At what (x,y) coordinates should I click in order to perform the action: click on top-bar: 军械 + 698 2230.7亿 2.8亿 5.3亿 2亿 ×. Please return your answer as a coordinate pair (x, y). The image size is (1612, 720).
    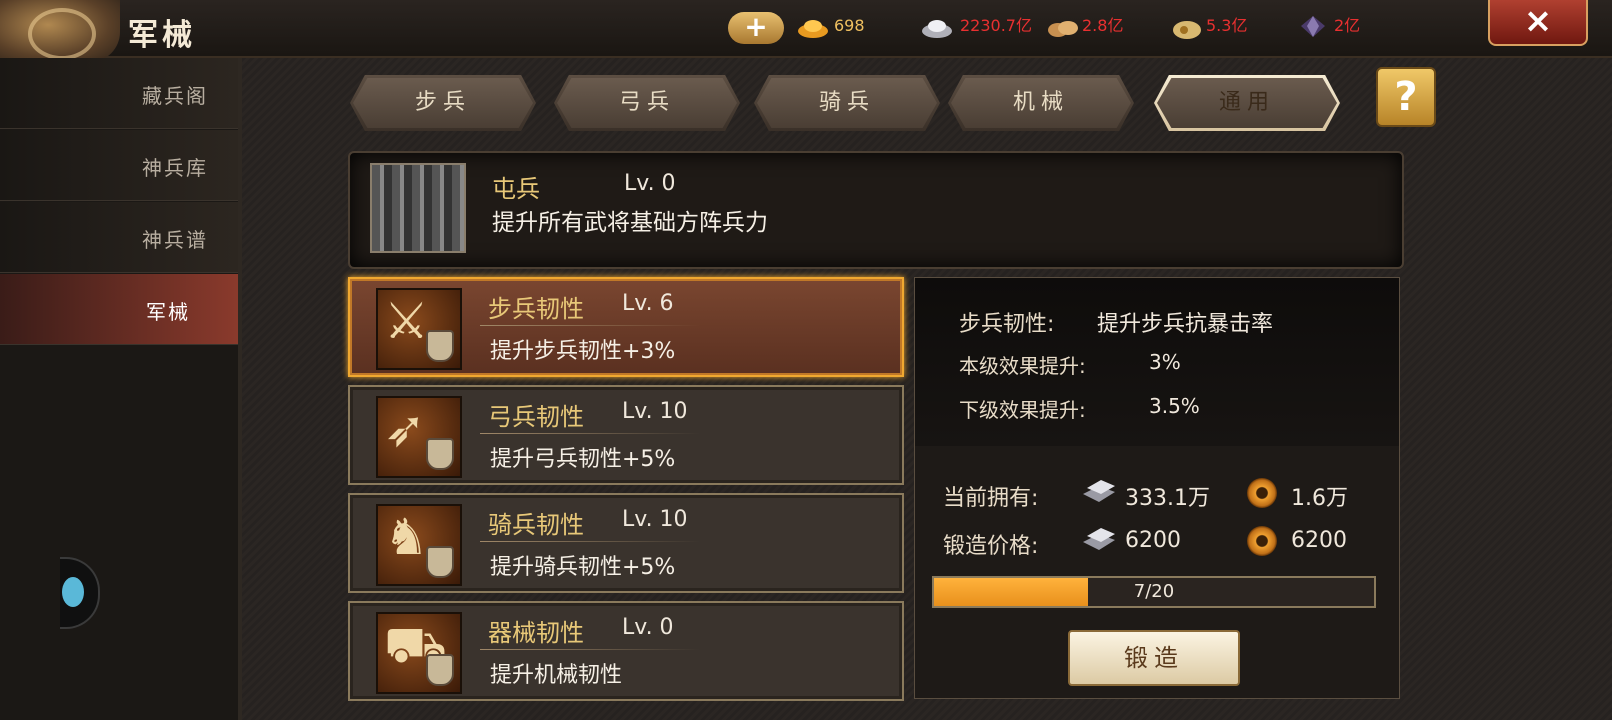
    Looking at the image, I should click on (806, 31).